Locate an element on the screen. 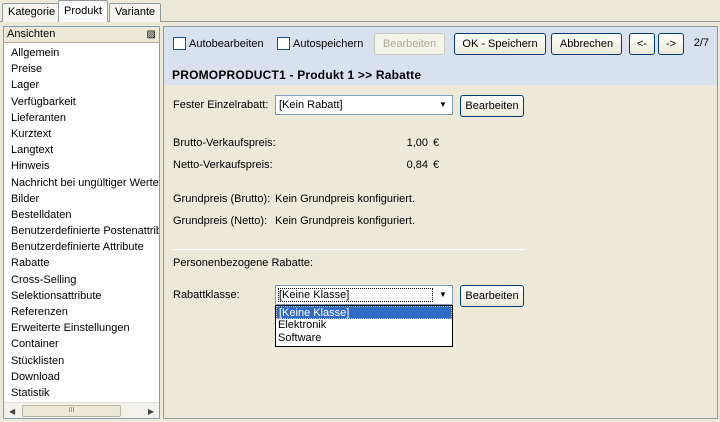 This screenshot has width=720, height=422. grundpreis-brutto-value: Kein Grundpreis konfiguriert. is located at coordinates (345, 199).